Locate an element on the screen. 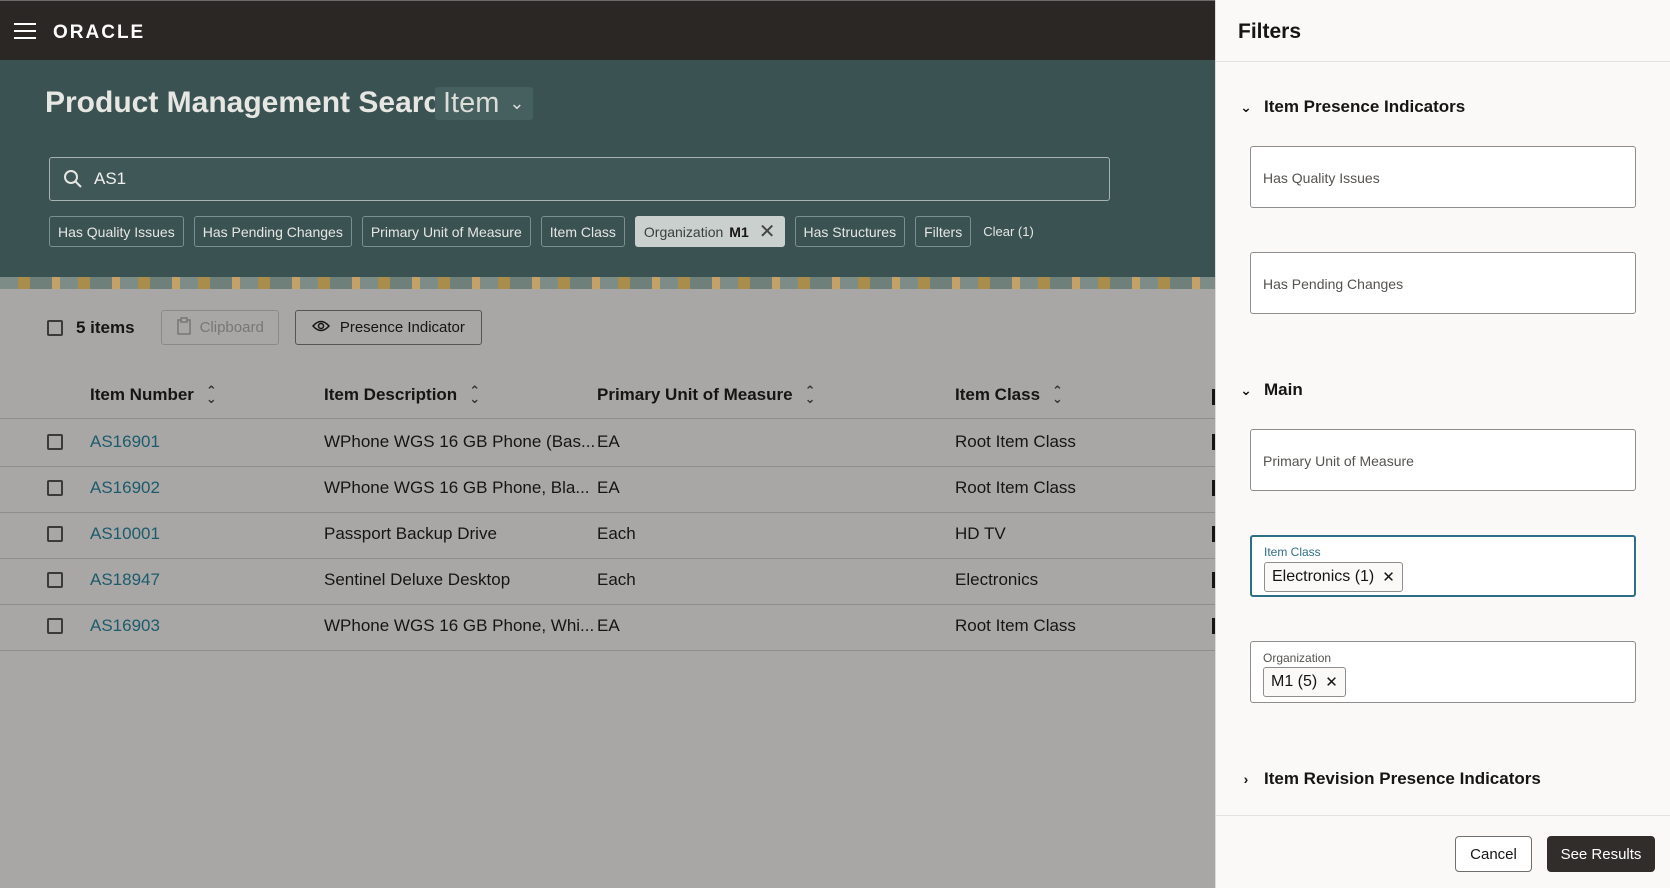 This screenshot has width=1670, height=888. has-quality-issues-field: Has Quality Issues is located at coordinates (1443, 177).